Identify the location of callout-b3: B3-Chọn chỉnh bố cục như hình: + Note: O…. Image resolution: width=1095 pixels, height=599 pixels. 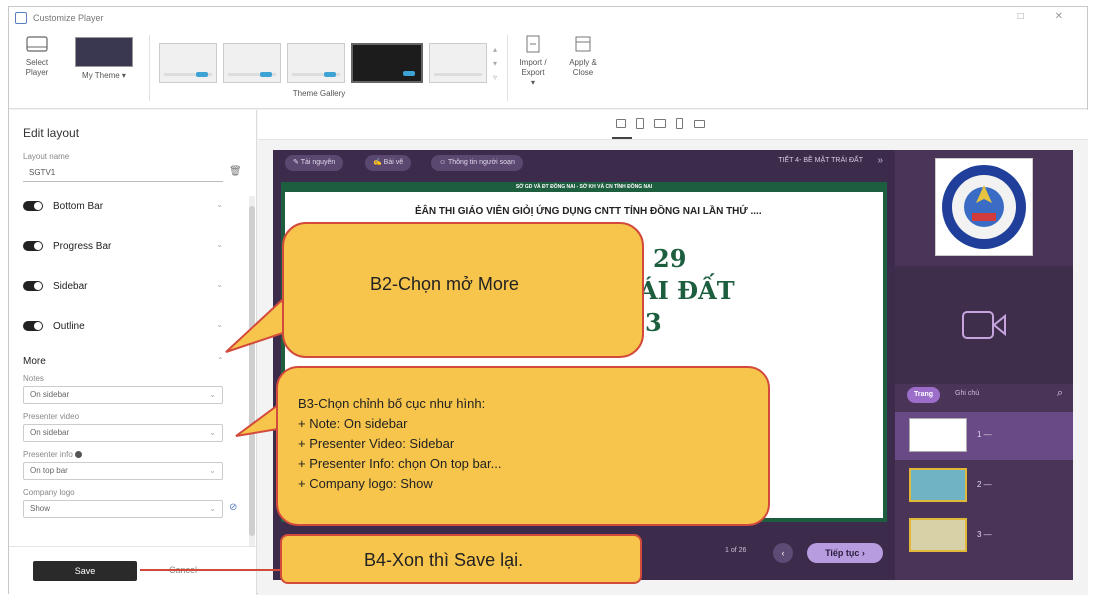
(523, 446).